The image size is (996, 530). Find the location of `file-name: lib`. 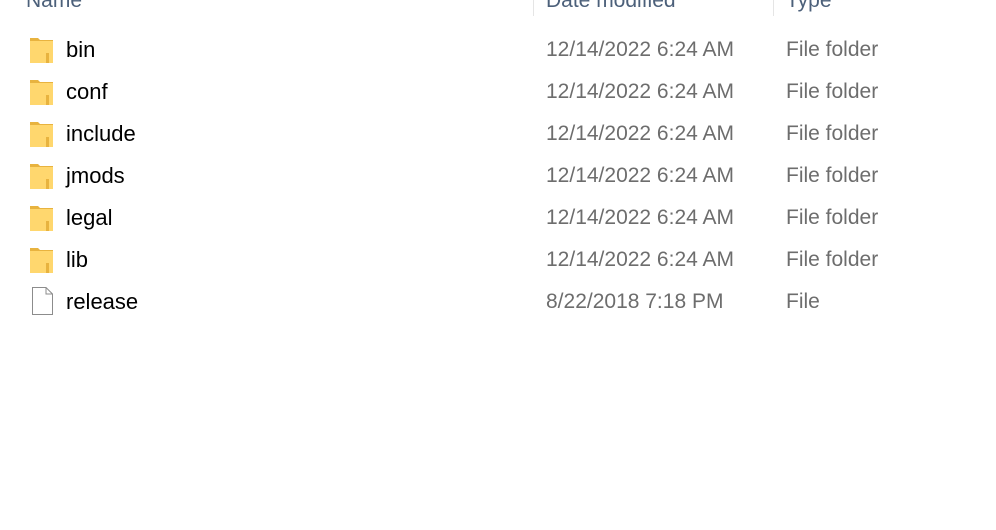

file-name: lib is located at coordinates (77, 259).